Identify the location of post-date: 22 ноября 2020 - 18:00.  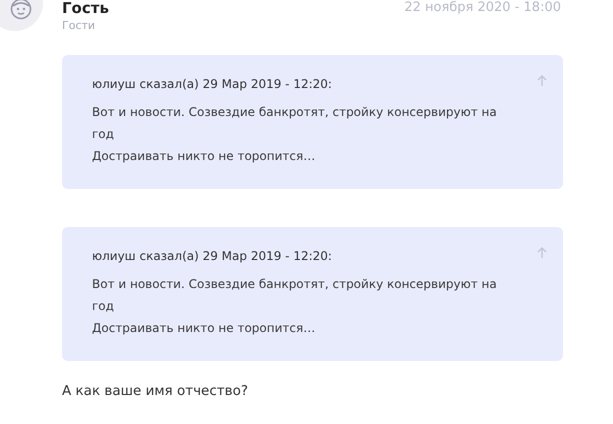
(482, 7).